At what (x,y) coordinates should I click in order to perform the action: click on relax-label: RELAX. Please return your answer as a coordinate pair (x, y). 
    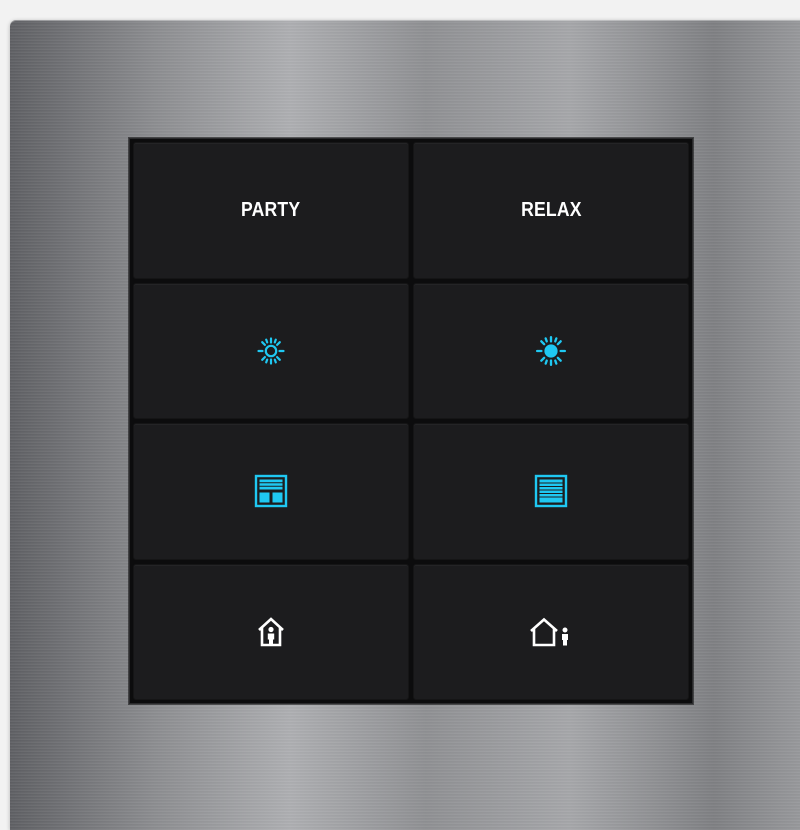
    Looking at the image, I should click on (551, 209).